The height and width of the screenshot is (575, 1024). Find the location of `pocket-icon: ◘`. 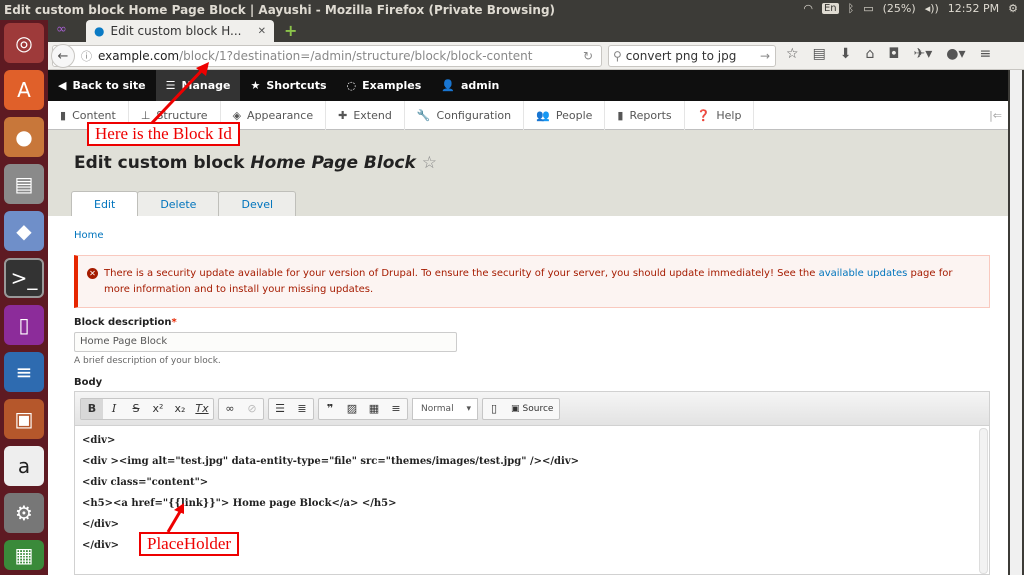

pocket-icon: ◘ is located at coordinates (893, 54).